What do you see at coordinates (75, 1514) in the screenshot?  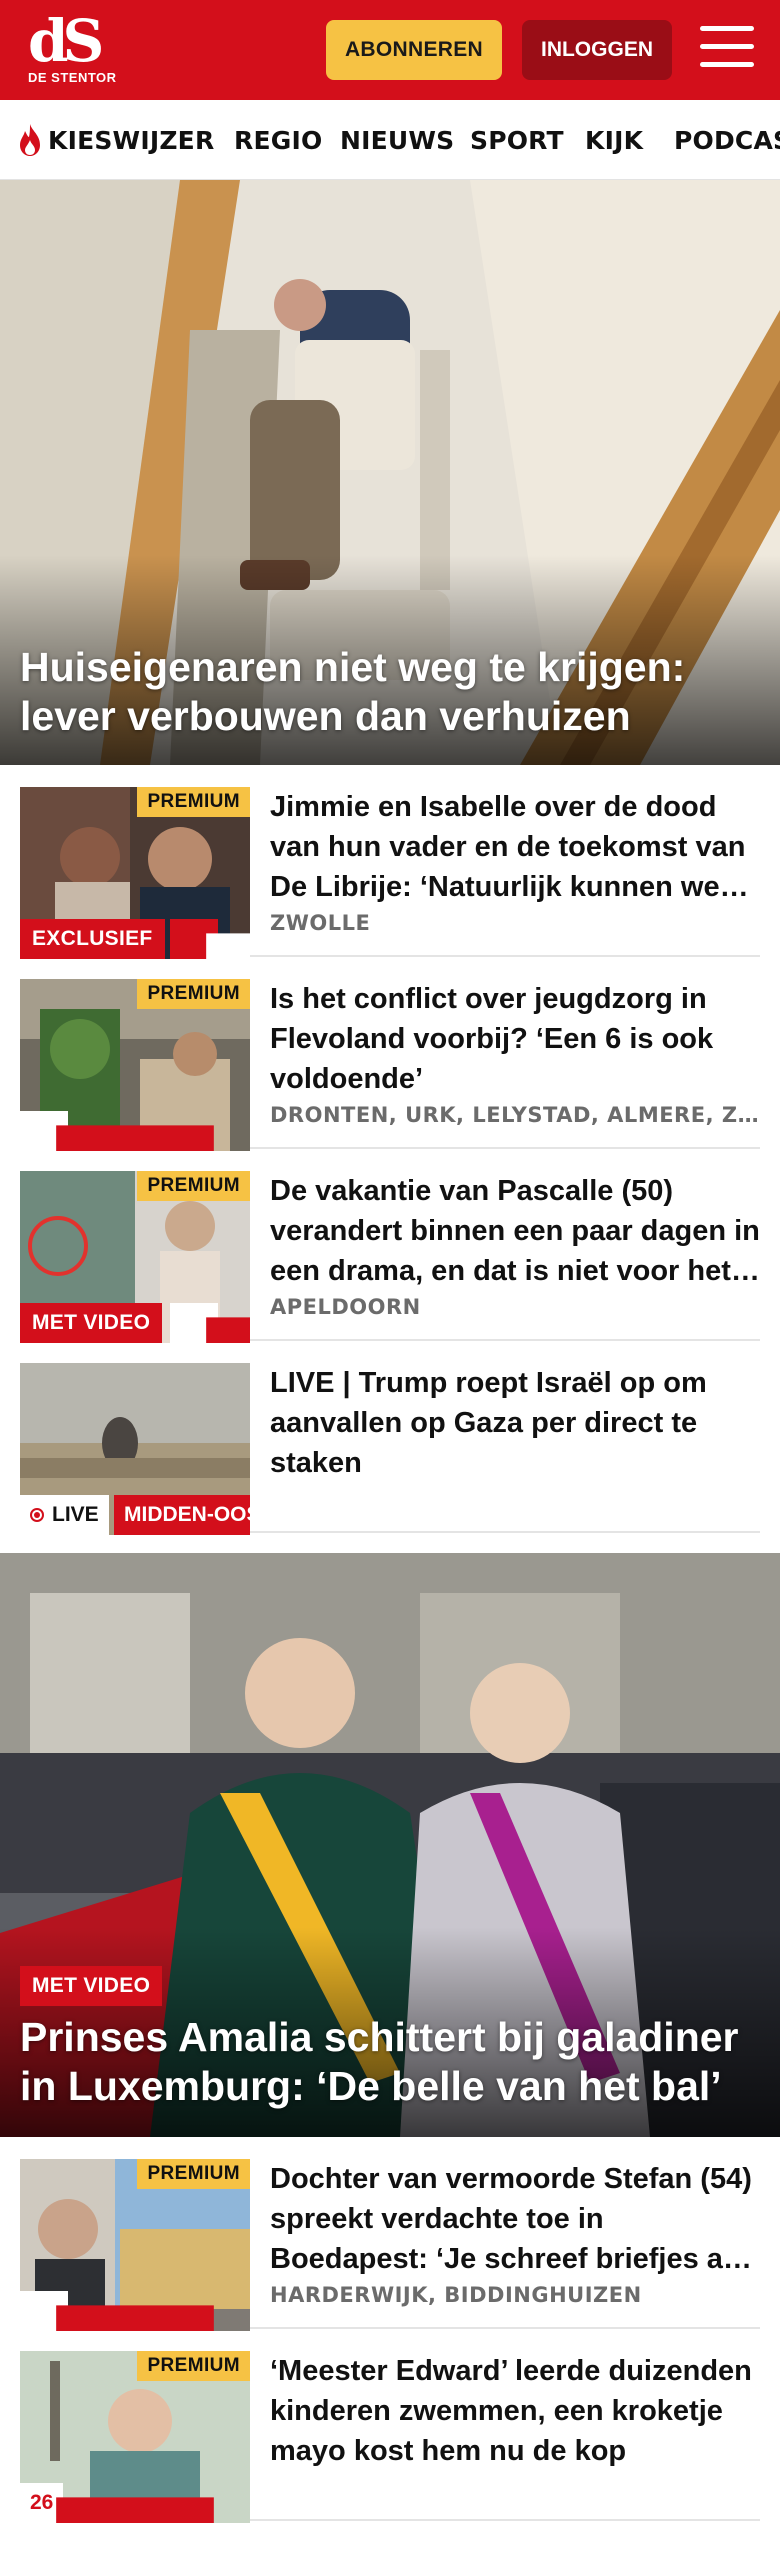 I see `live-label: LIVE` at bounding box center [75, 1514].